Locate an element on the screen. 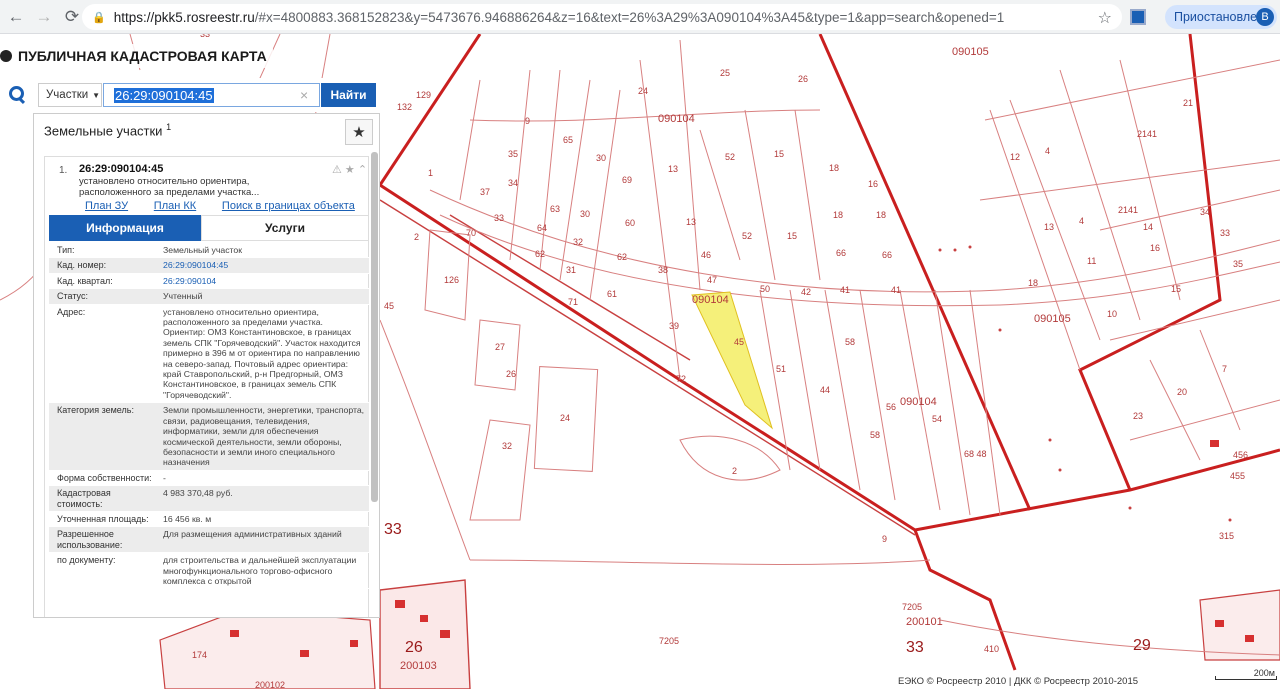 Image resolution: width=1280 pixels, height=689 pixels. map-label: 315 is located at coordinates (1226, 536).